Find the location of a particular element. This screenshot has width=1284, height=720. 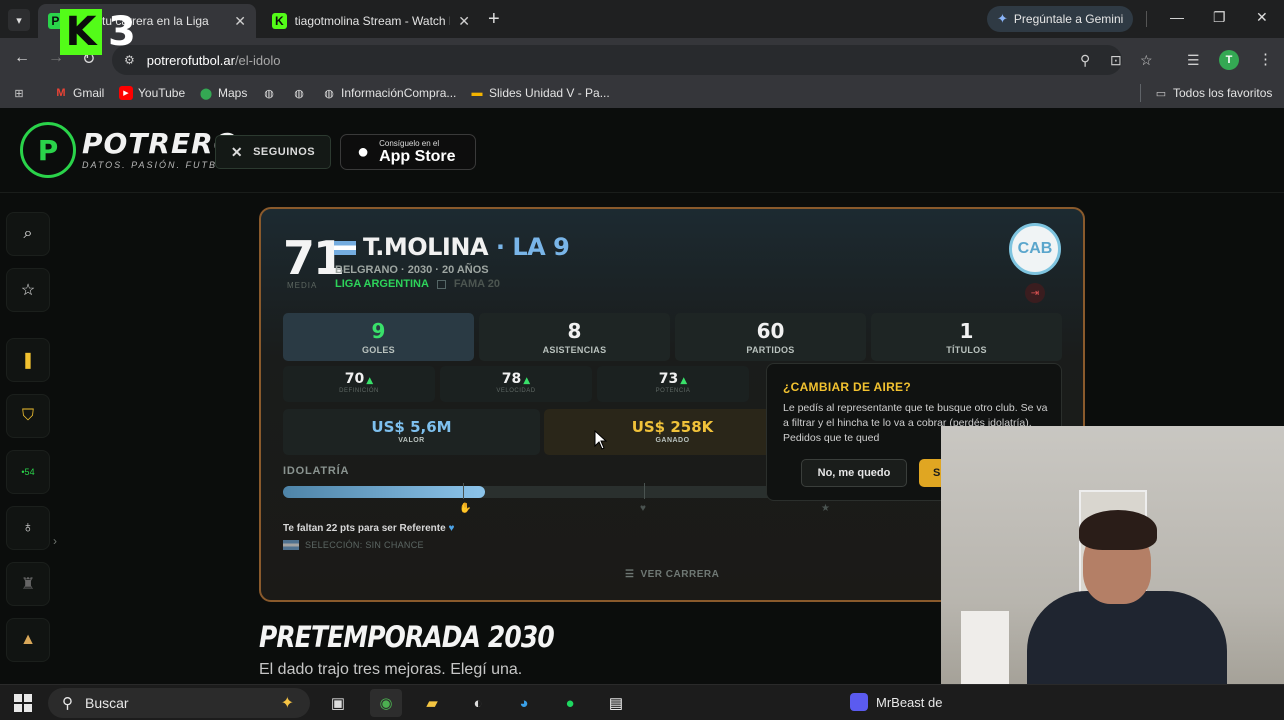

list-icon: ☰ is located at coordinates (630, 574).